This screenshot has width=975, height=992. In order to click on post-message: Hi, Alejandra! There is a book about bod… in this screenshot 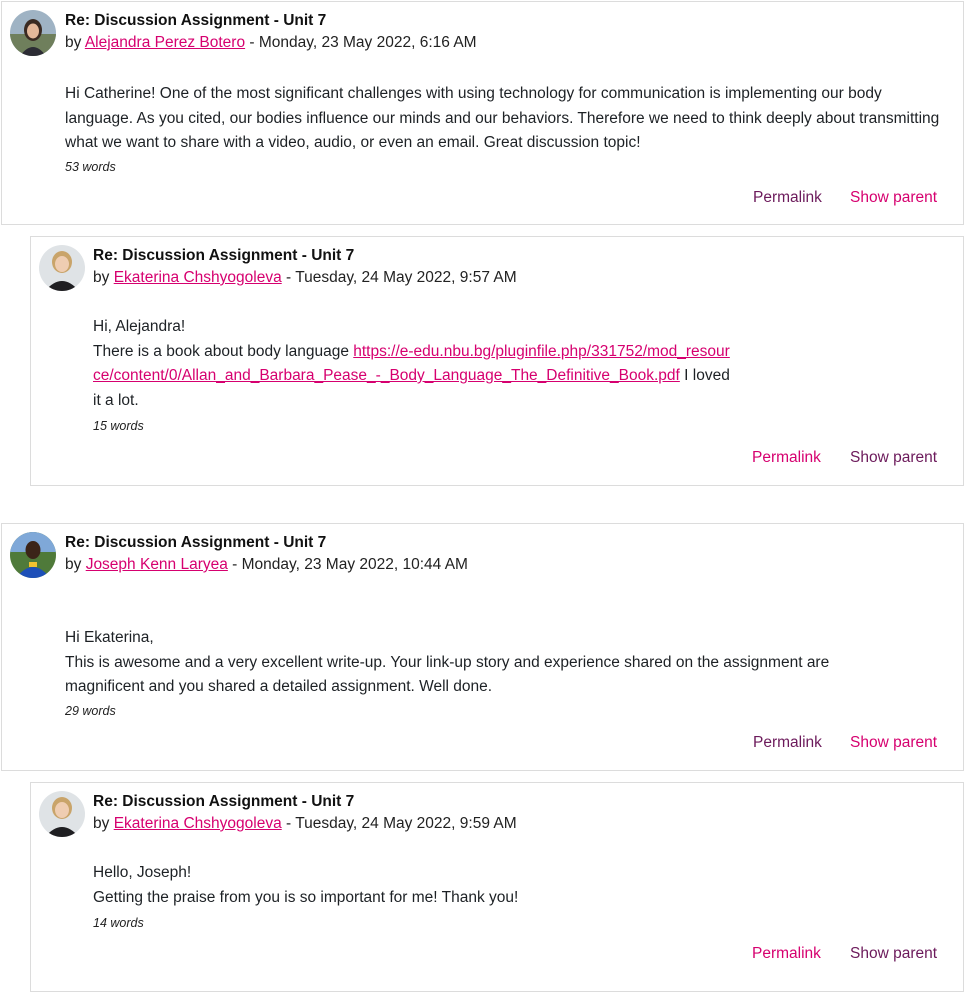, I will do `click(413, 364)`.